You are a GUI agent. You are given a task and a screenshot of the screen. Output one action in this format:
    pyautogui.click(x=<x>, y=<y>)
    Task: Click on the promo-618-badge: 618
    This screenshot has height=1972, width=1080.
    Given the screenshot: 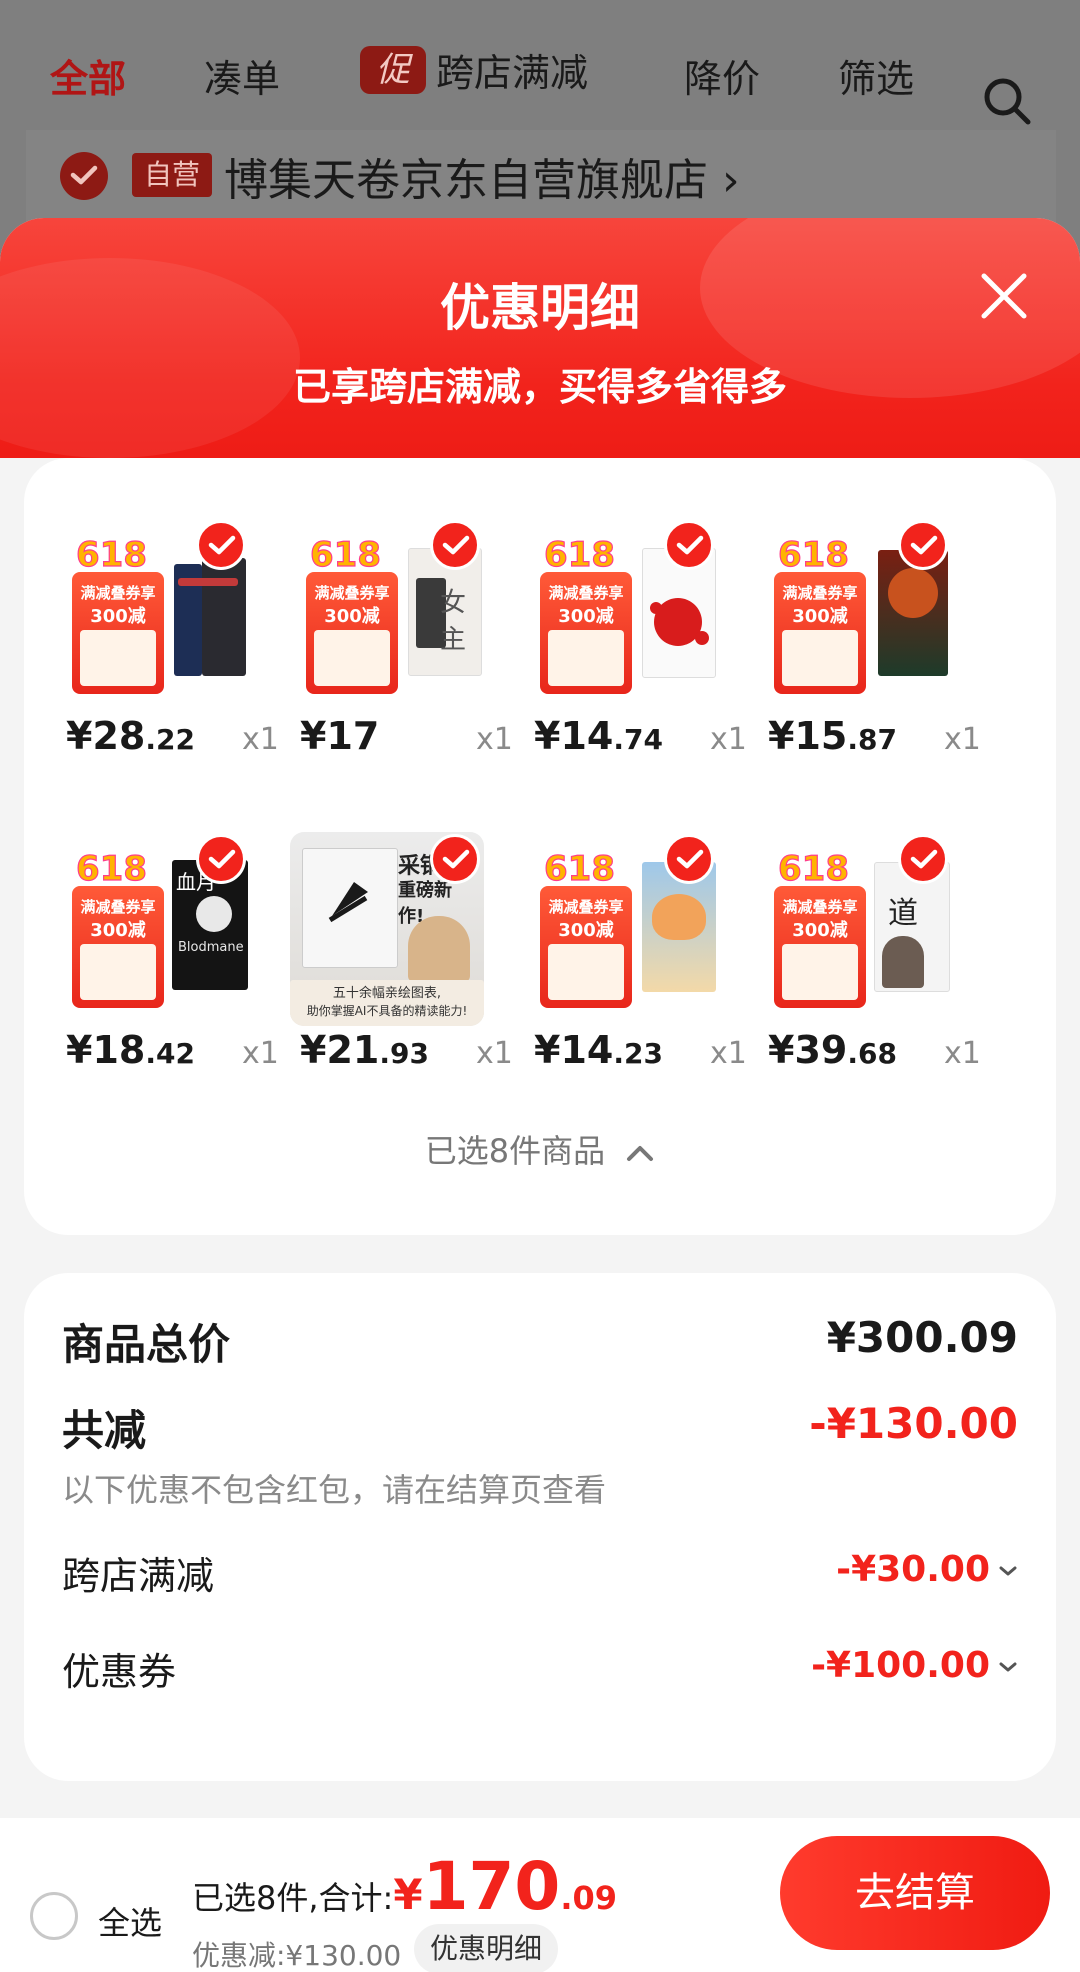 What is the action you would take?
    pyautogui.click(x=118, y=552)
    